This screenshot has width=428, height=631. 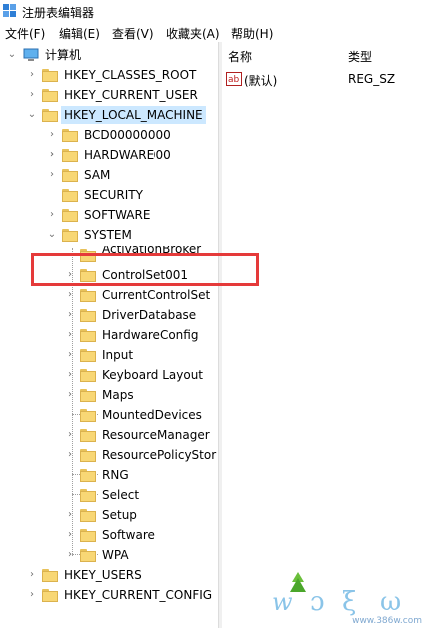 I want to click on highlight-box, so click(x=145, y=269).